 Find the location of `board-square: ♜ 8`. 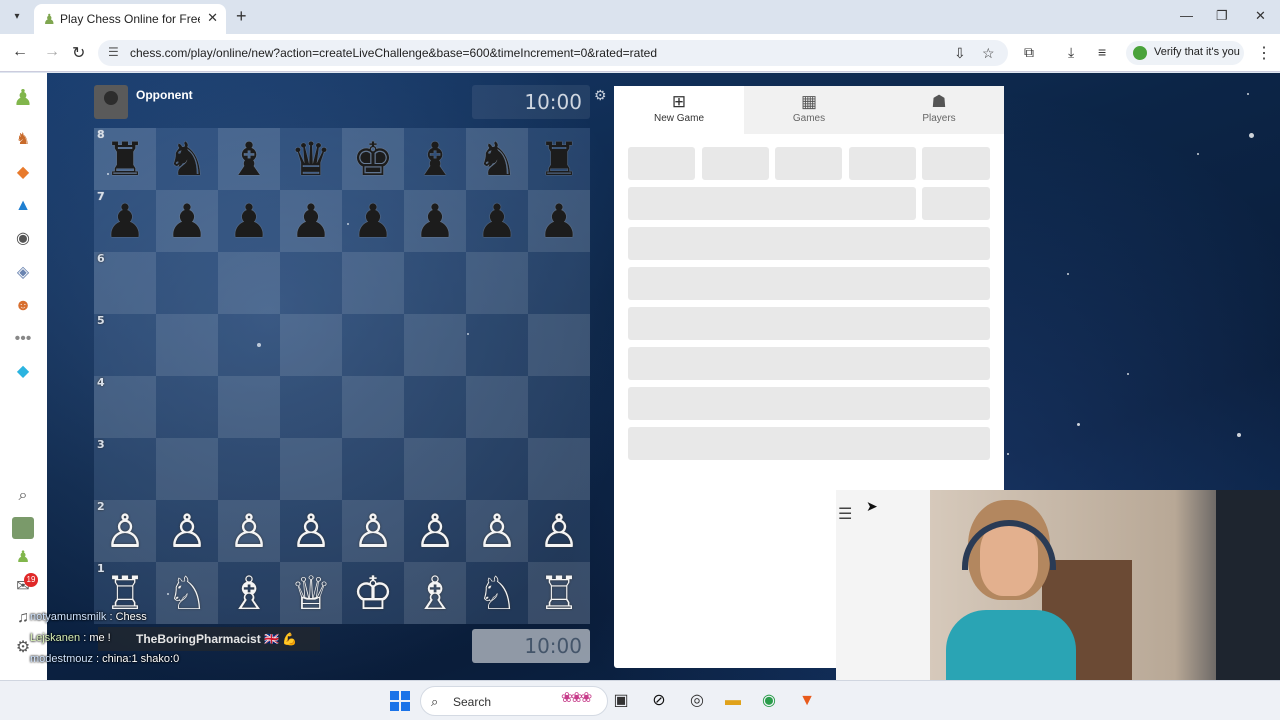

board-square: ♜ 8 is located at coordinates (125, 159).